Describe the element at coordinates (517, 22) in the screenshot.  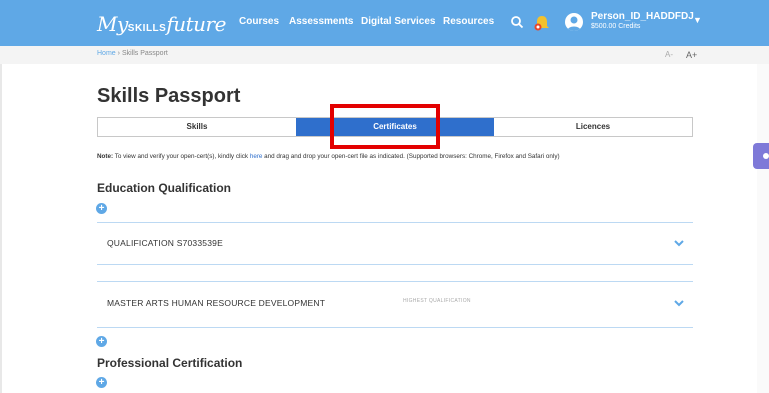
I see `search-icon` at that location.